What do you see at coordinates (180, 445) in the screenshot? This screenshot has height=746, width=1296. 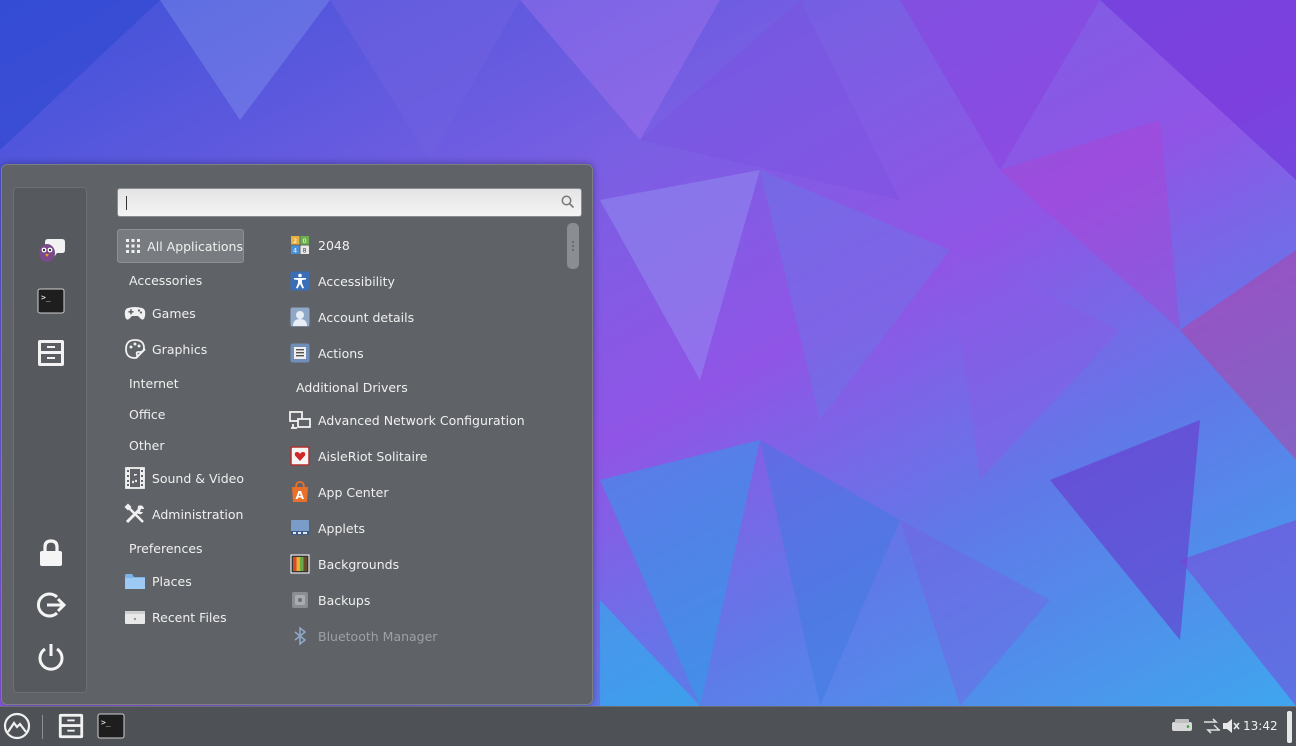 I see `category-other: Other` at bounding box center [180, 445].